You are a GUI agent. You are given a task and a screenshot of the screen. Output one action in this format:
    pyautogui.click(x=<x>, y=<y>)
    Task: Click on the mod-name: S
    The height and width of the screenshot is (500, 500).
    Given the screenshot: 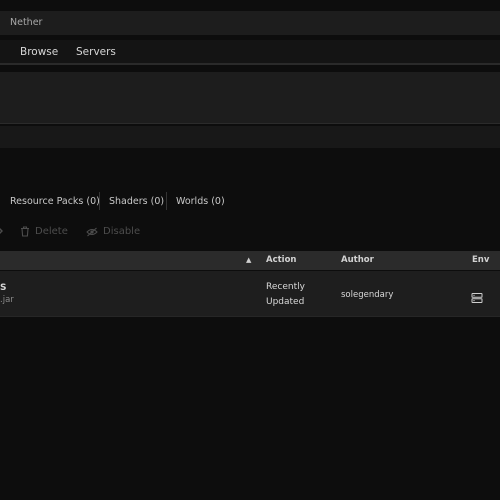 What is the action you would take?
    pyautogui.click(x=3, y=288)
    